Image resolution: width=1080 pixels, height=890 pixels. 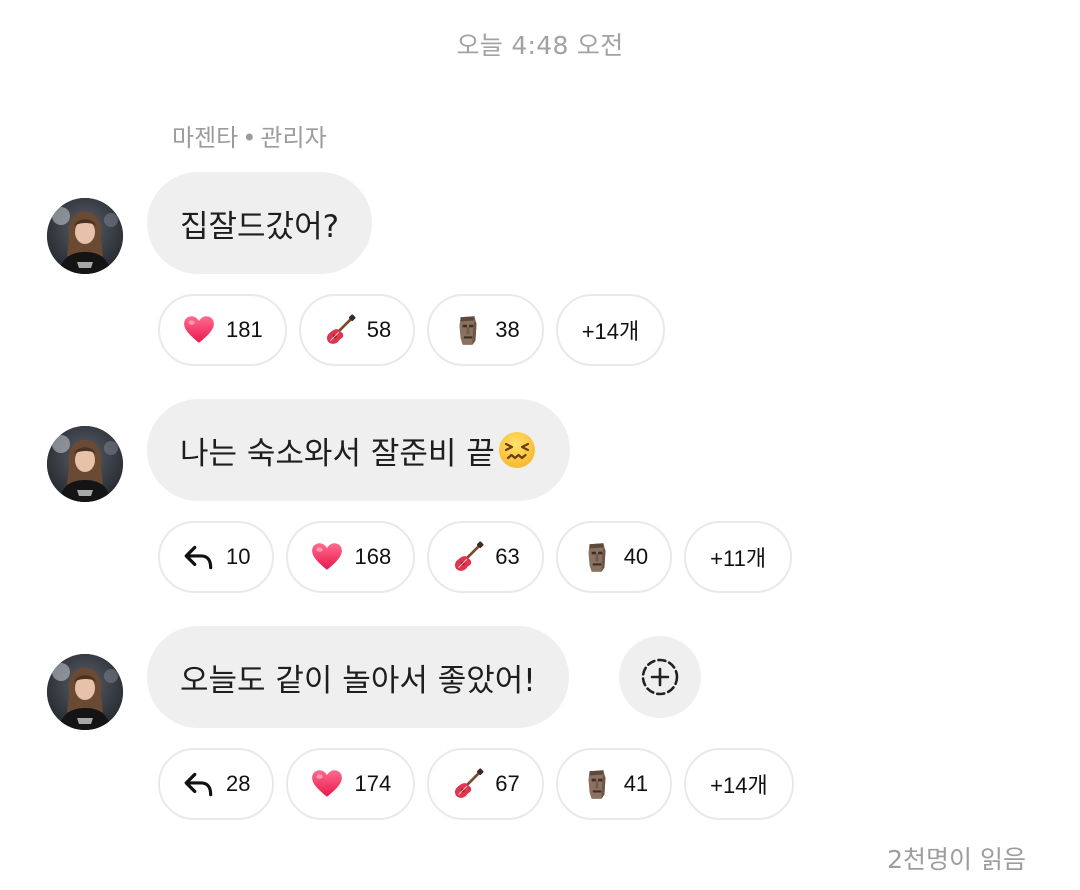 What do you see at coordinates (540, 45) in the screenshot?
I see `message-timestamp: 오늘 4:48 오전` at bounding box center [540, 45].